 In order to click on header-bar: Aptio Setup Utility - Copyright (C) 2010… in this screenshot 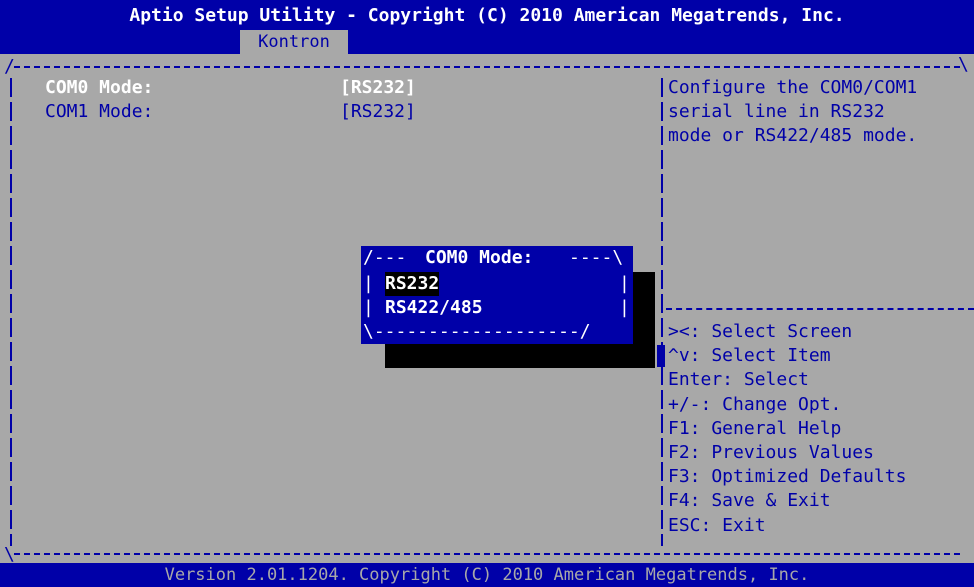, I will do `click(487, 27)`.